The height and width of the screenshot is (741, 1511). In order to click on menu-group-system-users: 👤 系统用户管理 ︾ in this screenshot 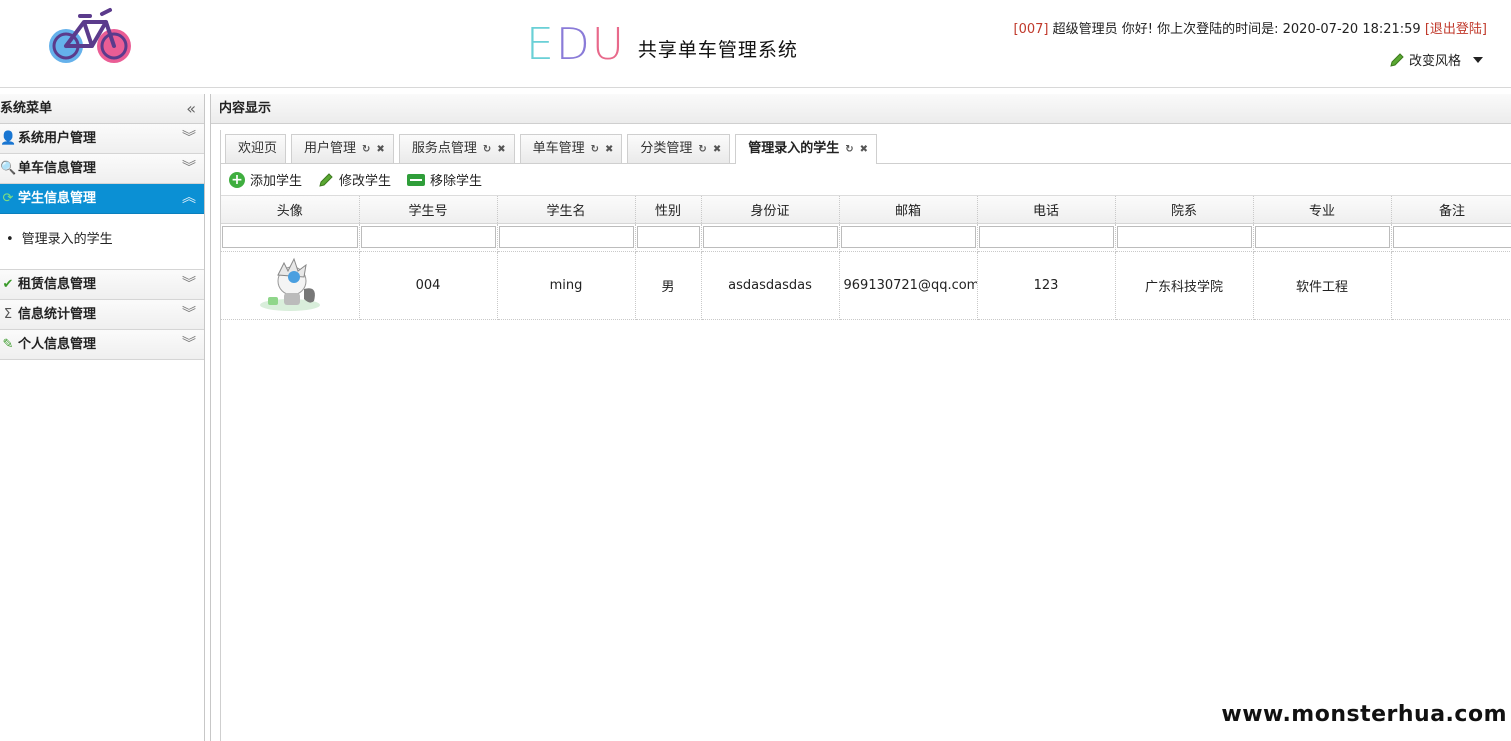, I will do `click(102, 139)`.